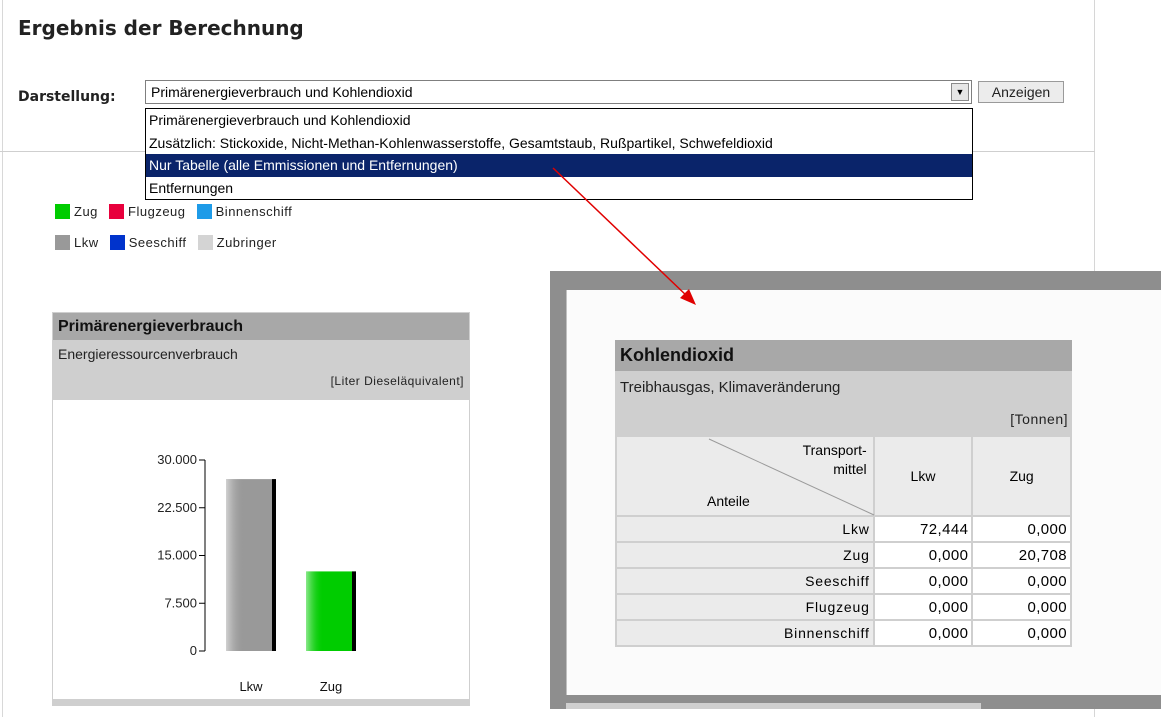 The image size is (1161, 717). Describe the element at coordinates (193, 650) in the screenshot. I see `y-tick-label: 0` at that location.